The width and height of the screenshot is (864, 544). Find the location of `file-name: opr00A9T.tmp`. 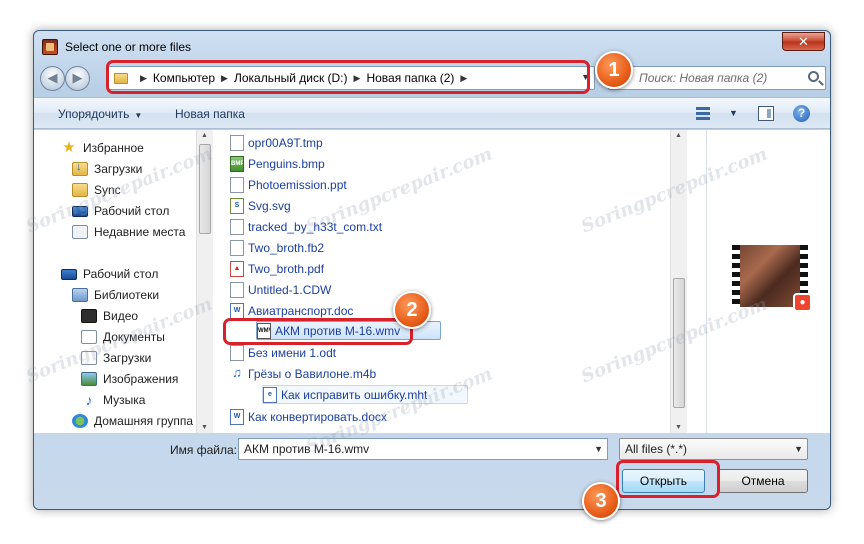

file-name: opr00A9T.tmp is located at coordinates (285, 142).